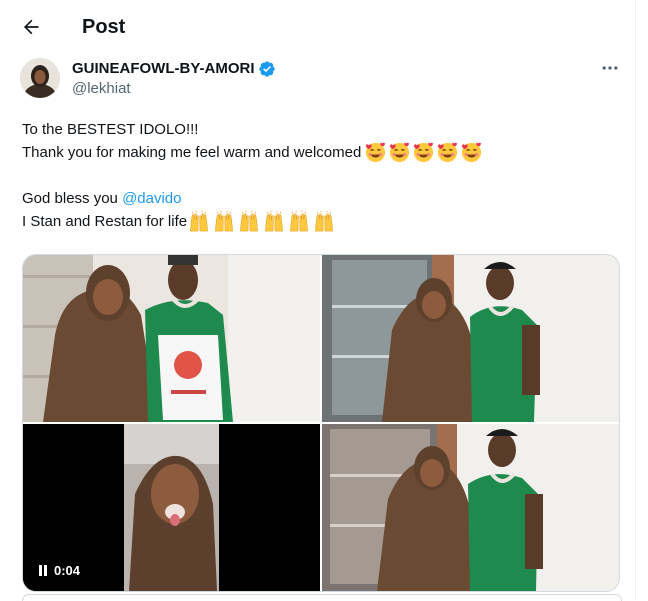 The image size is (648, 601). Describe the element at coordinates (318, 26) in the screenshot. I see `top-bar: Post` at that location.